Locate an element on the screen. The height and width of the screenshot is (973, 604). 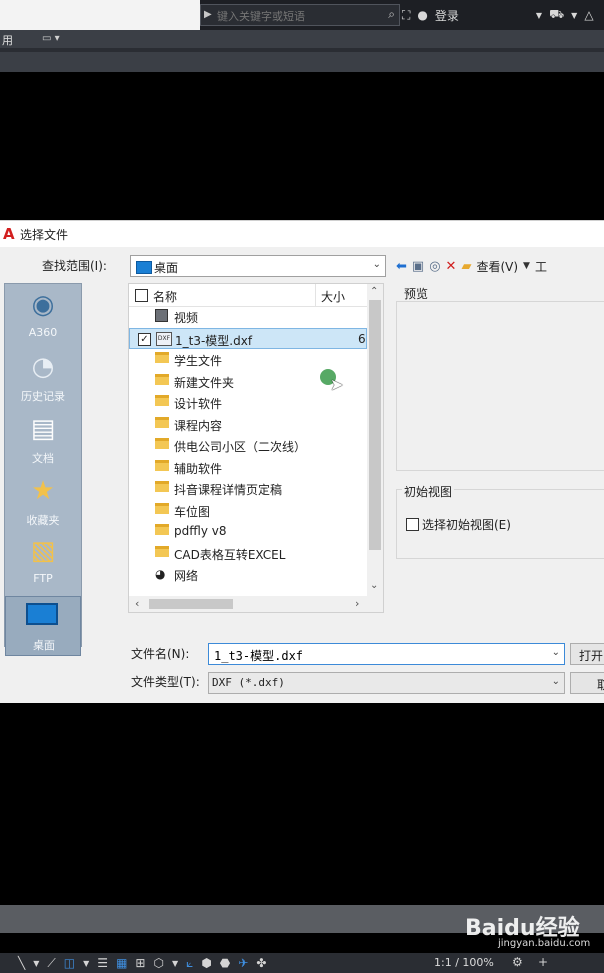
scroll-left-icon: ‹ is located at coordinates (137, 603).